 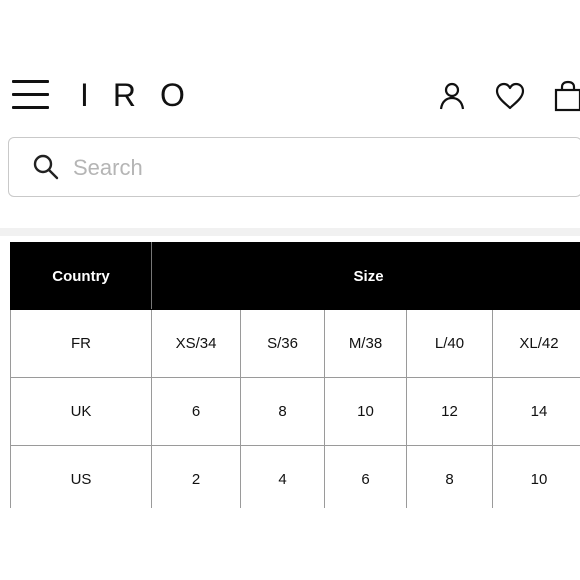 I want to click on logo: IRO, so click(x=144, y=95).